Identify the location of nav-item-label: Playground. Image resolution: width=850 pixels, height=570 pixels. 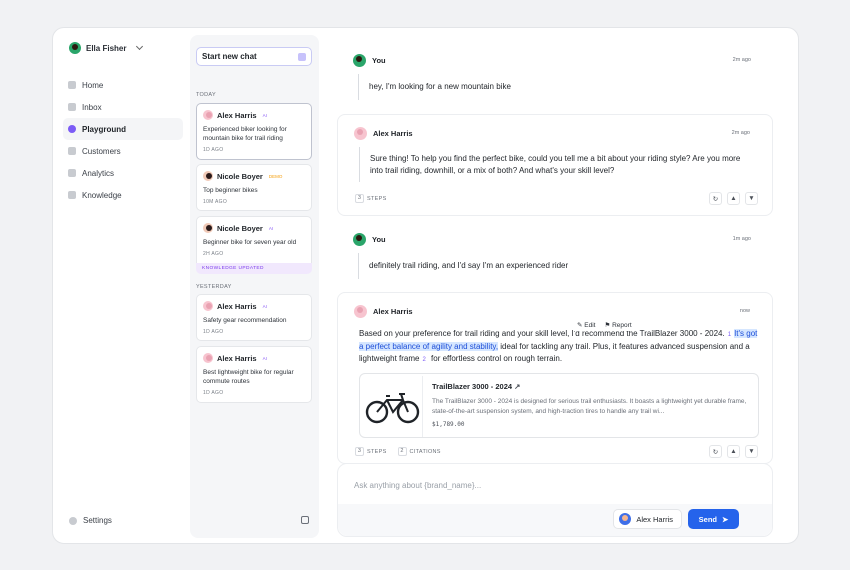
(104, 129).